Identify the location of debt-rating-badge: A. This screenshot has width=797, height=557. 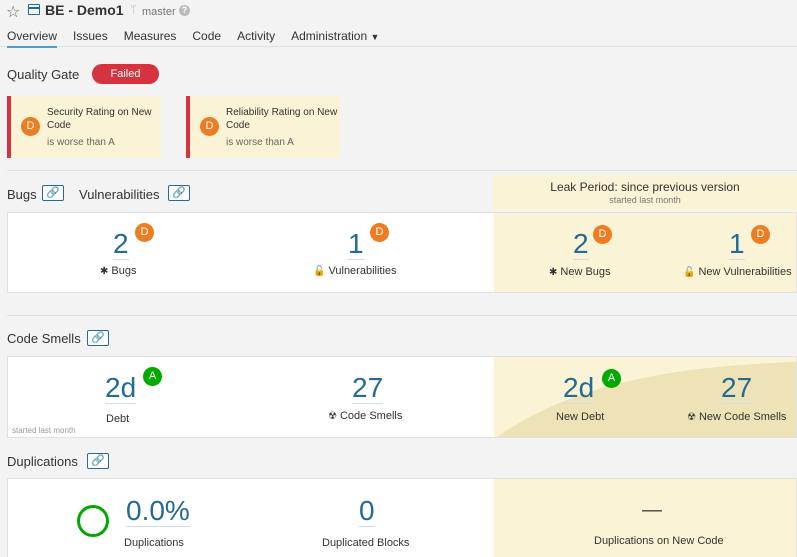
(152, 376).